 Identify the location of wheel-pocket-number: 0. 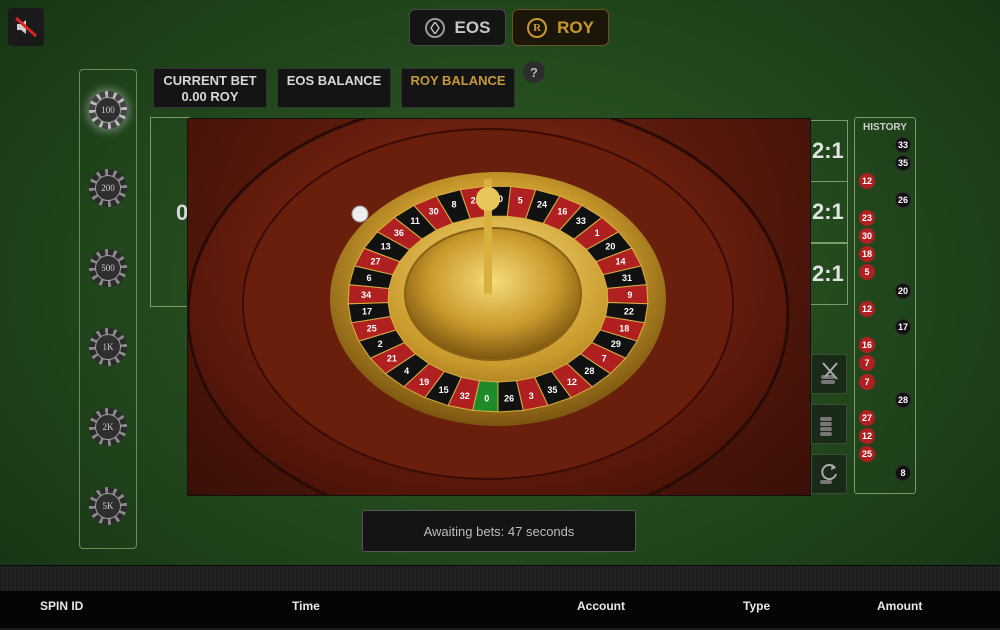
(486, 399).